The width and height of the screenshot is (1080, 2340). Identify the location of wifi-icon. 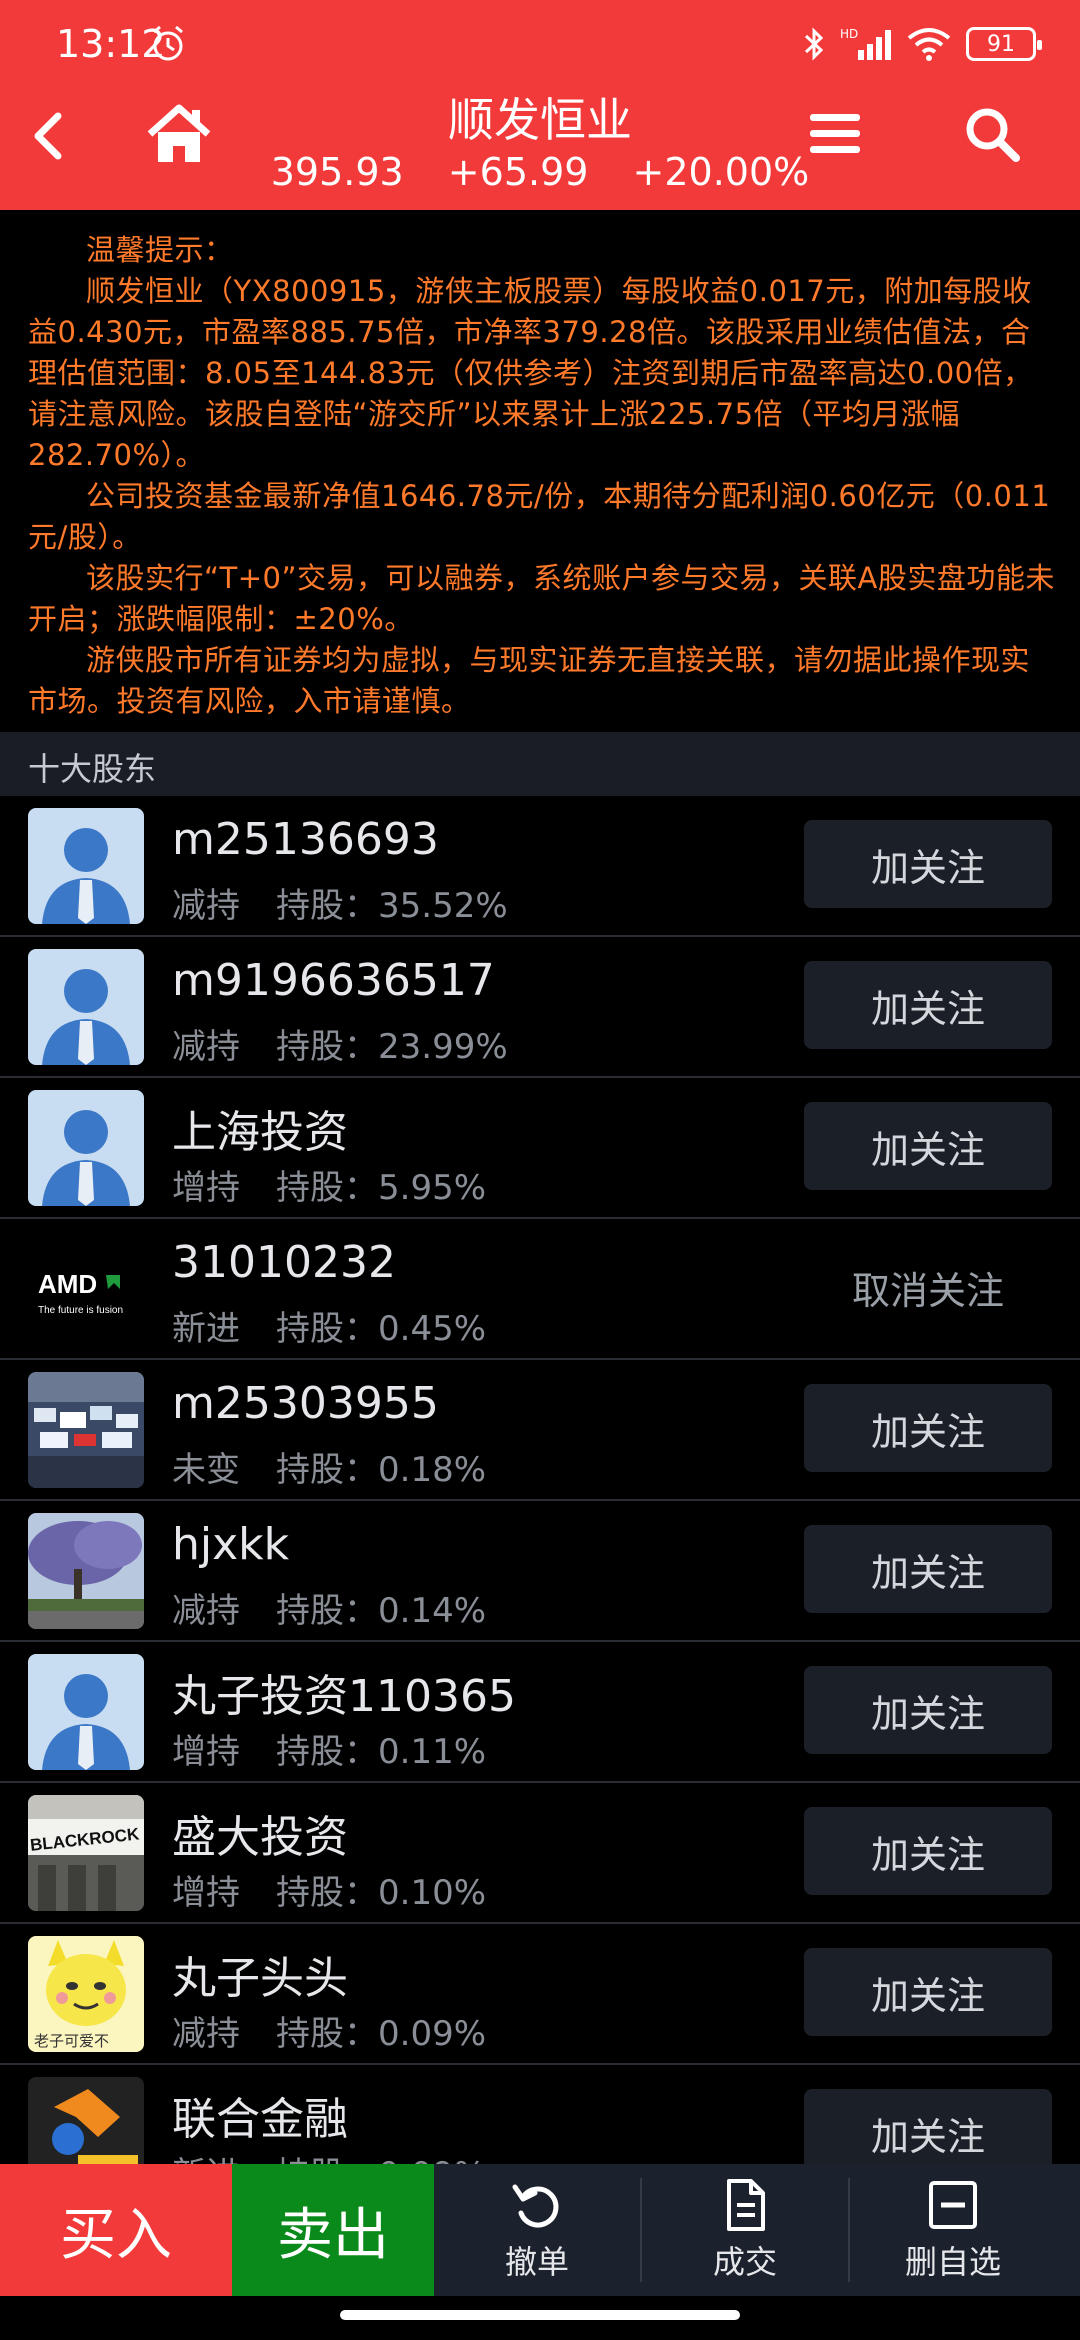
(929, 44).